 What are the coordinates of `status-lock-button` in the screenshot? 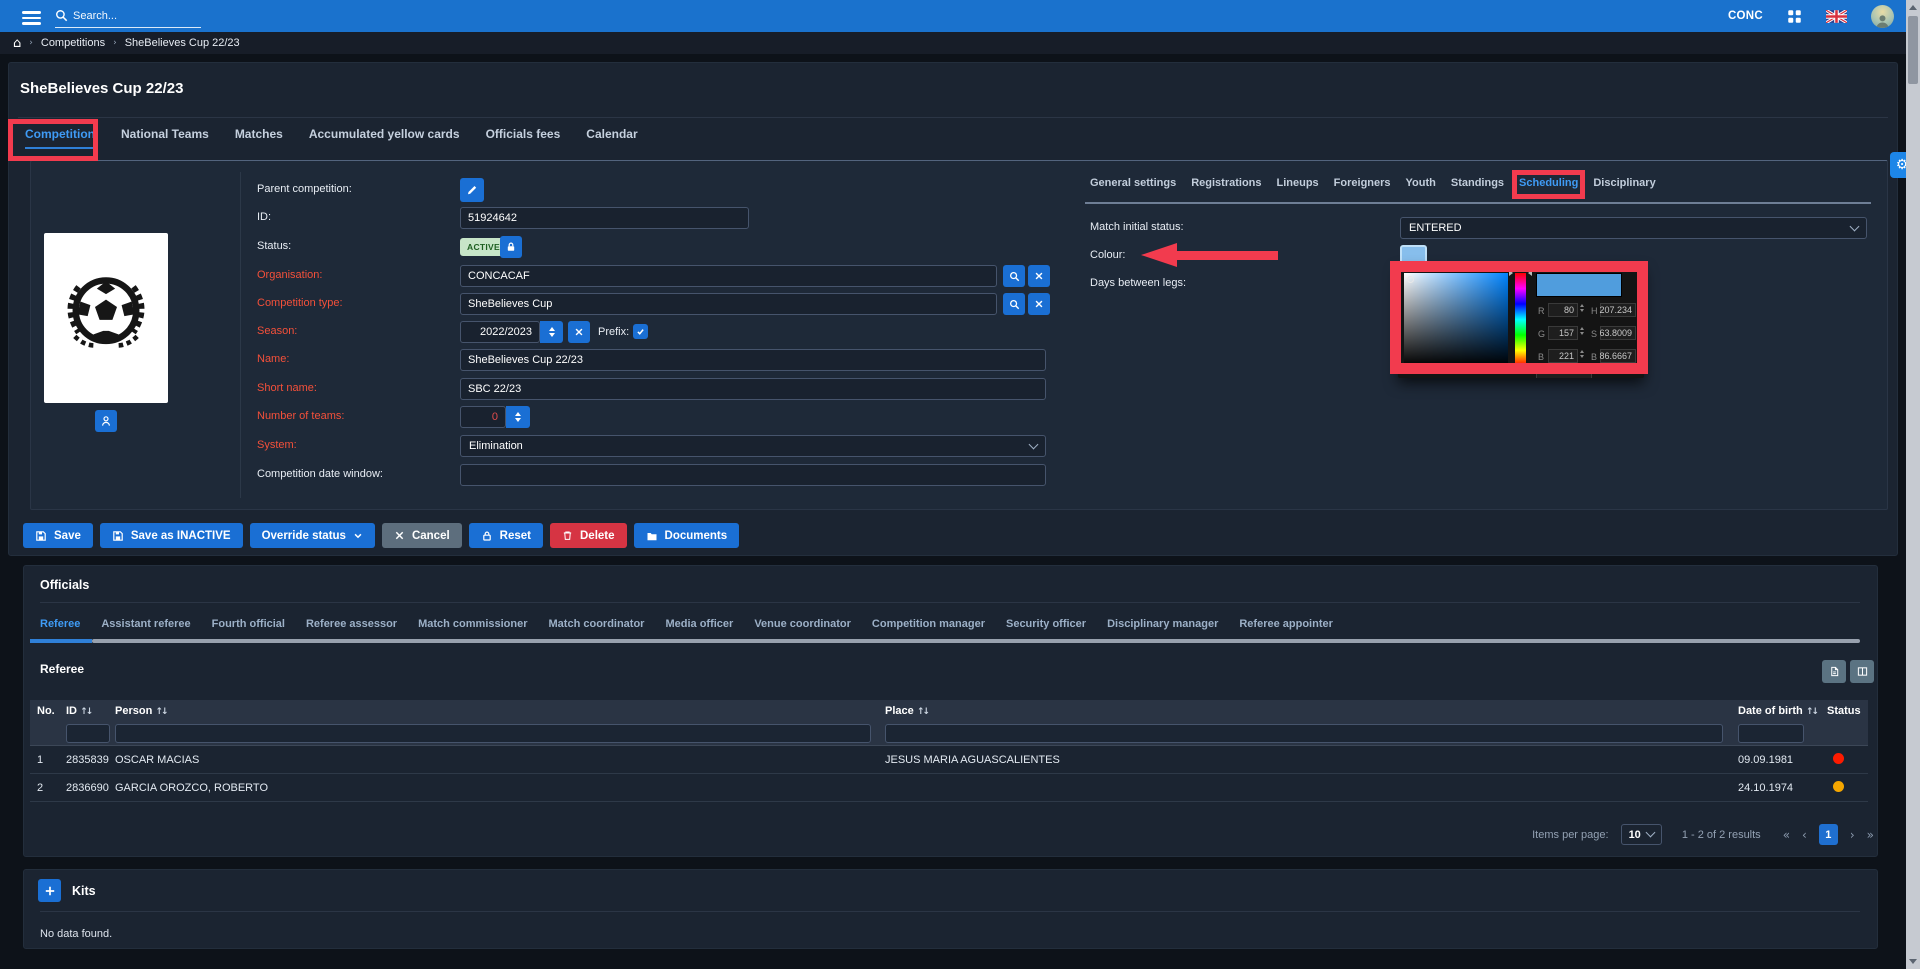 It's located at (511, 247).